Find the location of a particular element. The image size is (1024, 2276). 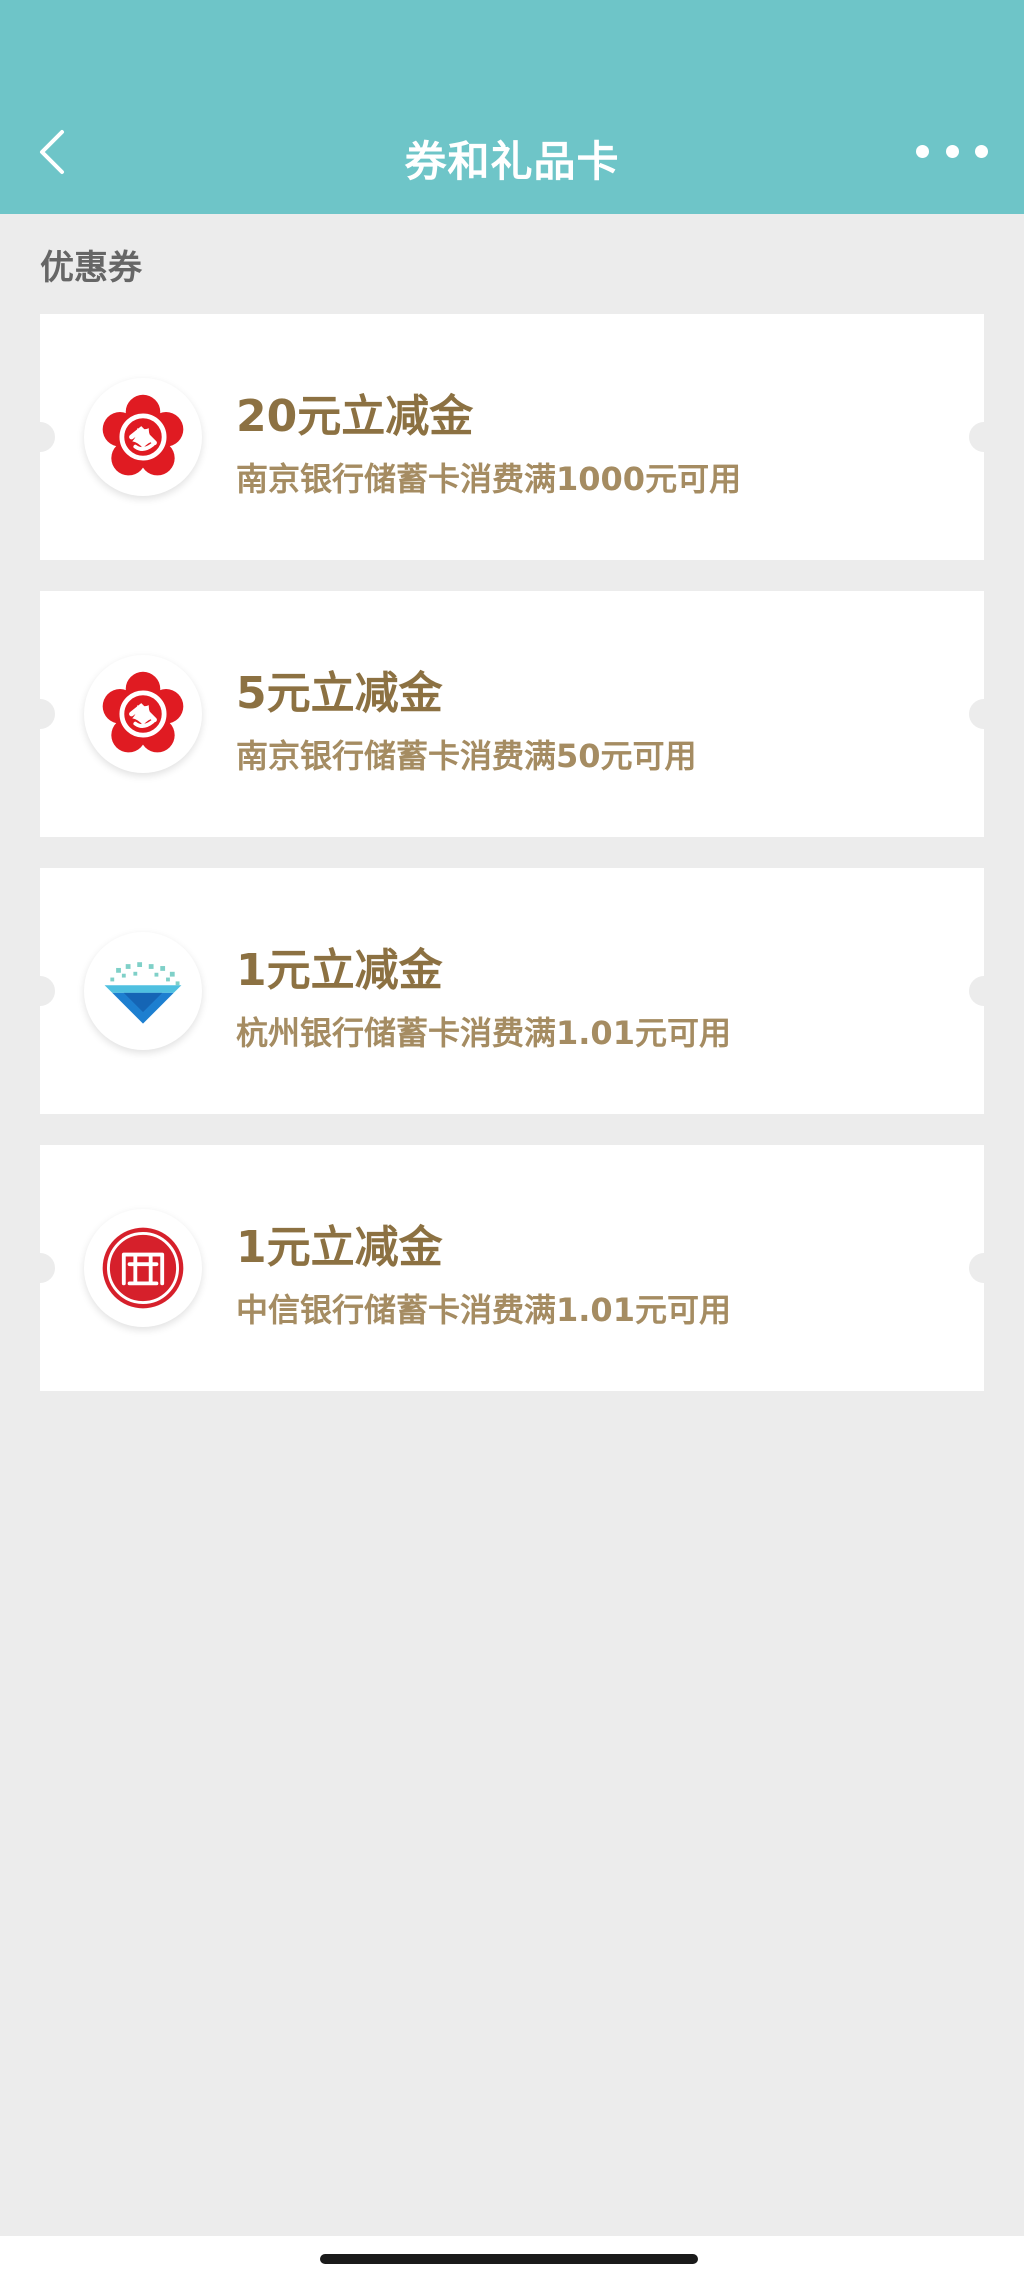

coupon-card: 1元立减金 中信银行储蓄卡消费满1.01元可用 is located at coordinates (512, 1268).